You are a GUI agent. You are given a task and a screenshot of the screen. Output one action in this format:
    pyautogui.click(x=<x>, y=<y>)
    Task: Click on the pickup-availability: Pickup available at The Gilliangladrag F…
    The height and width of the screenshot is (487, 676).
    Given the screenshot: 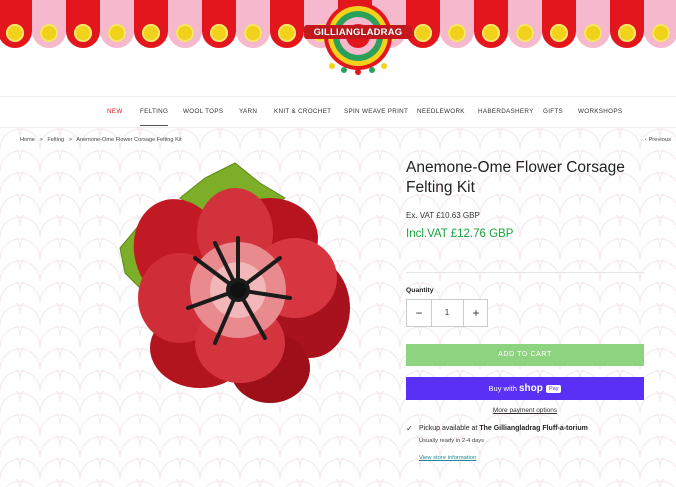 What is the action you would take?
    pyautogui.click(x=503, y=428)
    